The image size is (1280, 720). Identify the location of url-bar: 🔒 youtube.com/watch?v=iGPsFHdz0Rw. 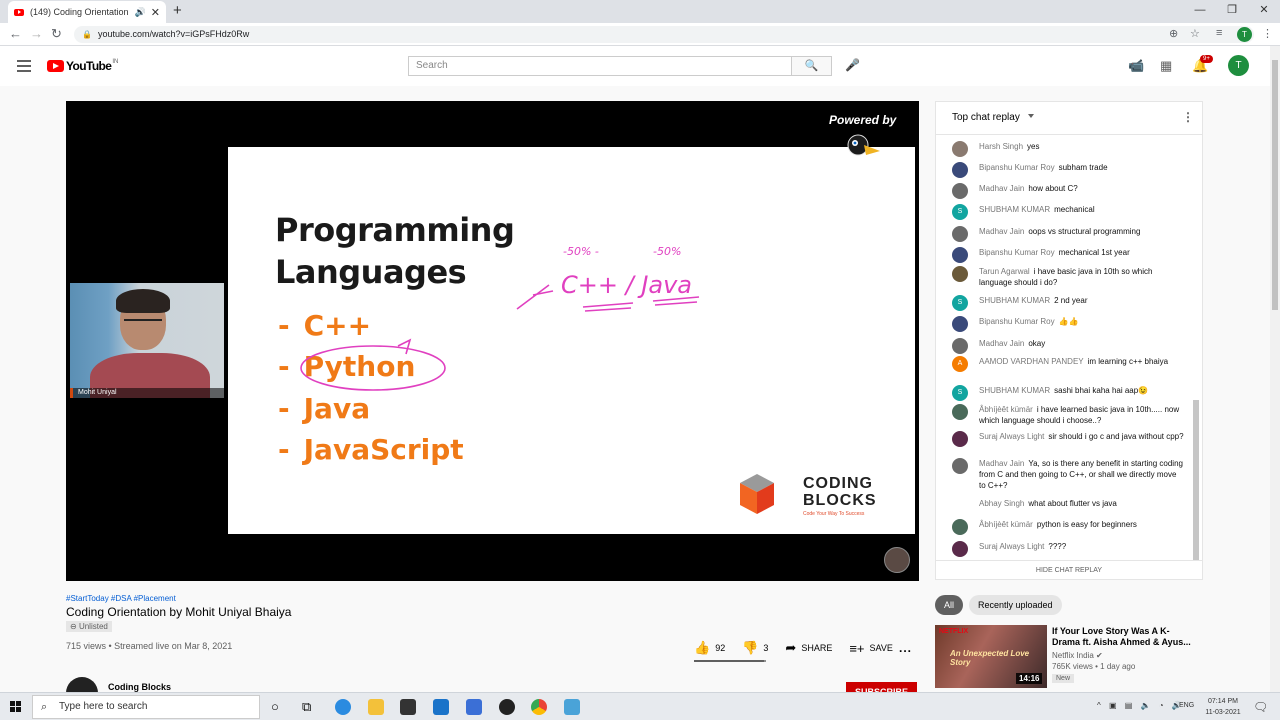
(664, 34).